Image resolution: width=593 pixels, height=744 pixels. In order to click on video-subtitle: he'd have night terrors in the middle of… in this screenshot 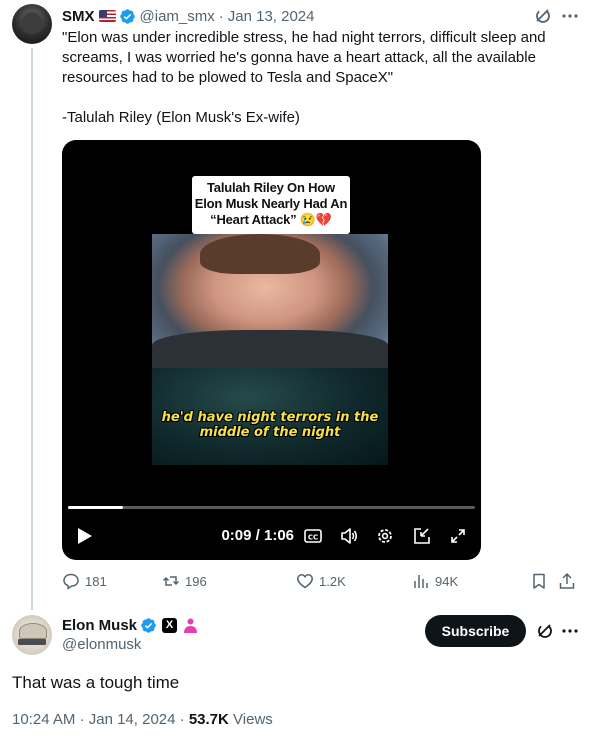, I will do `click(270, 425)`.